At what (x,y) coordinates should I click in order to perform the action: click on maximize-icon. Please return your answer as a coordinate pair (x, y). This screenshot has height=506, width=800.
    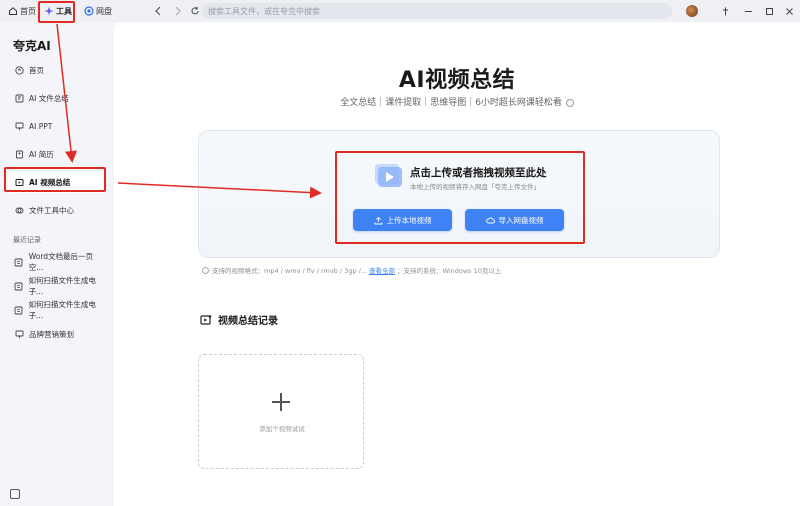
    Looking at the image, I should click on (769, 11).